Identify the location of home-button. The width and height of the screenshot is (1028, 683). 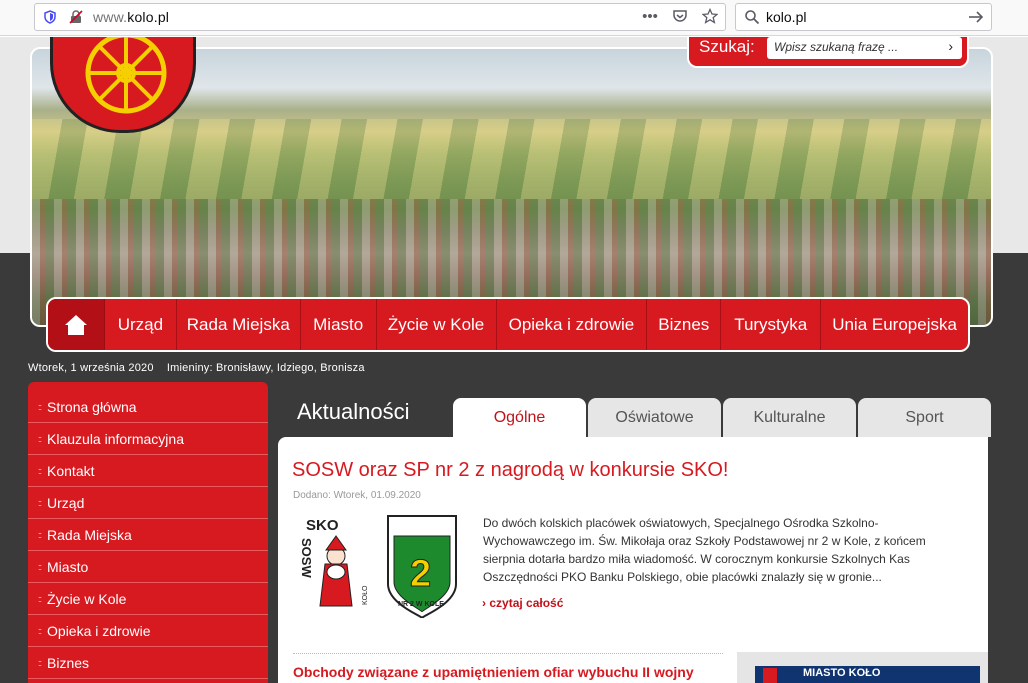
(76, 324).